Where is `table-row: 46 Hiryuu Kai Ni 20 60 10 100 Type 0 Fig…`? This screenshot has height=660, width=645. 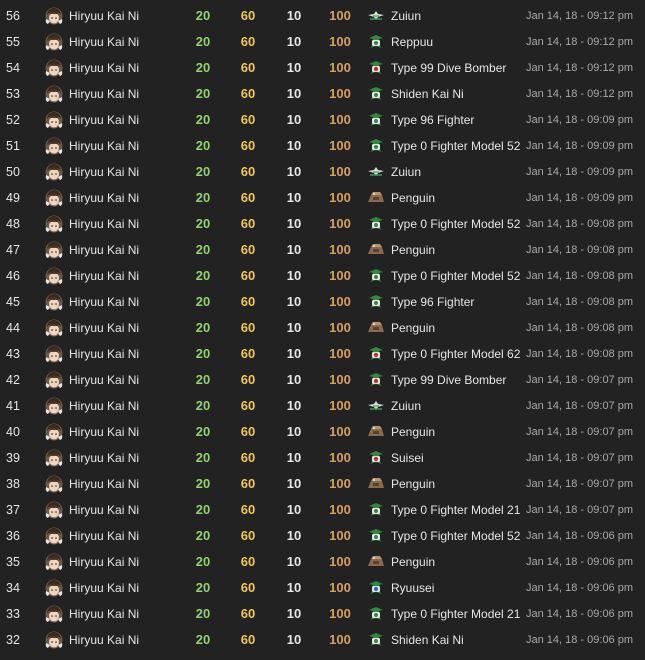 table-row: 46 Hiryuu Kai Ni 20 60 10 100 Type 0 Fig… is located at coordinates (322, 276).